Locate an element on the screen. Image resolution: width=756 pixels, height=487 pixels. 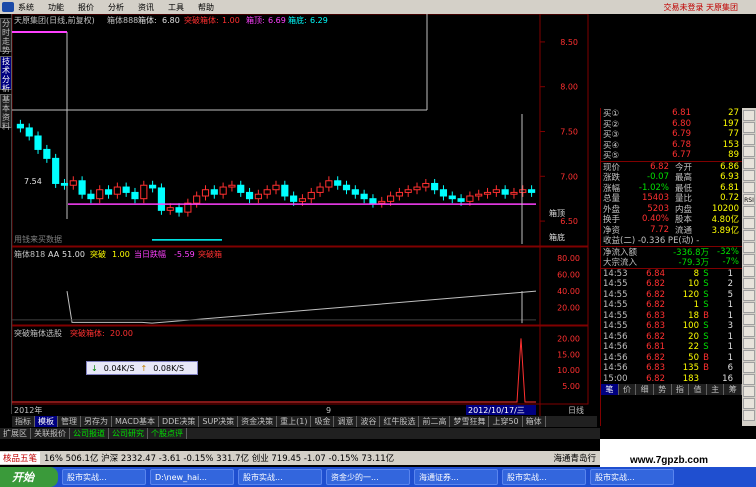
ime-label: 核品五笔 is located at coordinates (20, 458).